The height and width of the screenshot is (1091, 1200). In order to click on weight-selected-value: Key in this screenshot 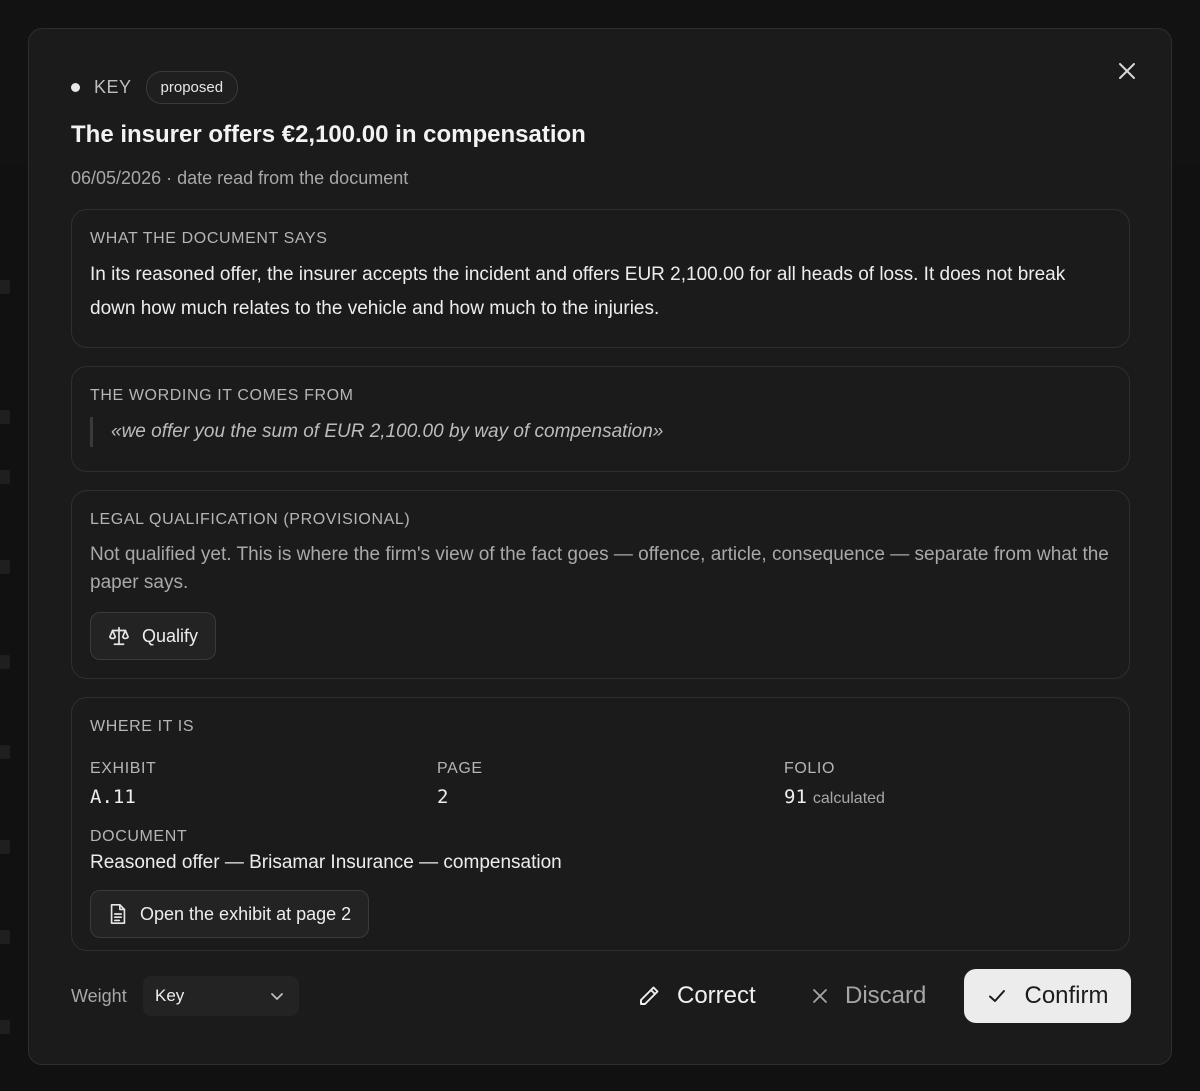, I will do `click(170, 995)`.